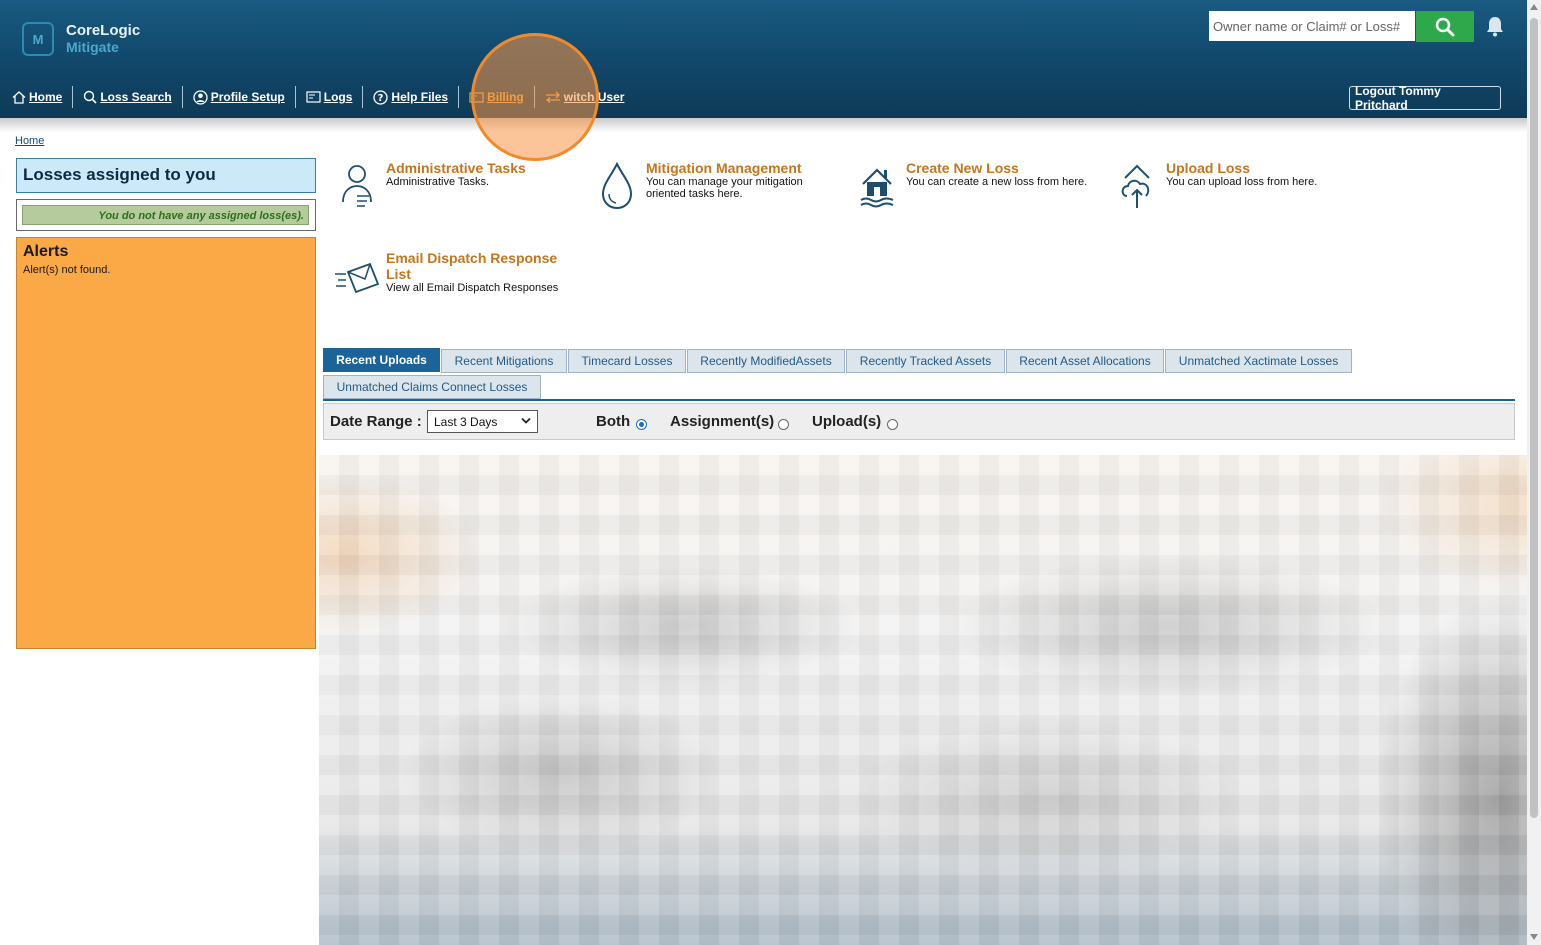  I want to click on logo-line1: CoreLogic, so click(103, 30).